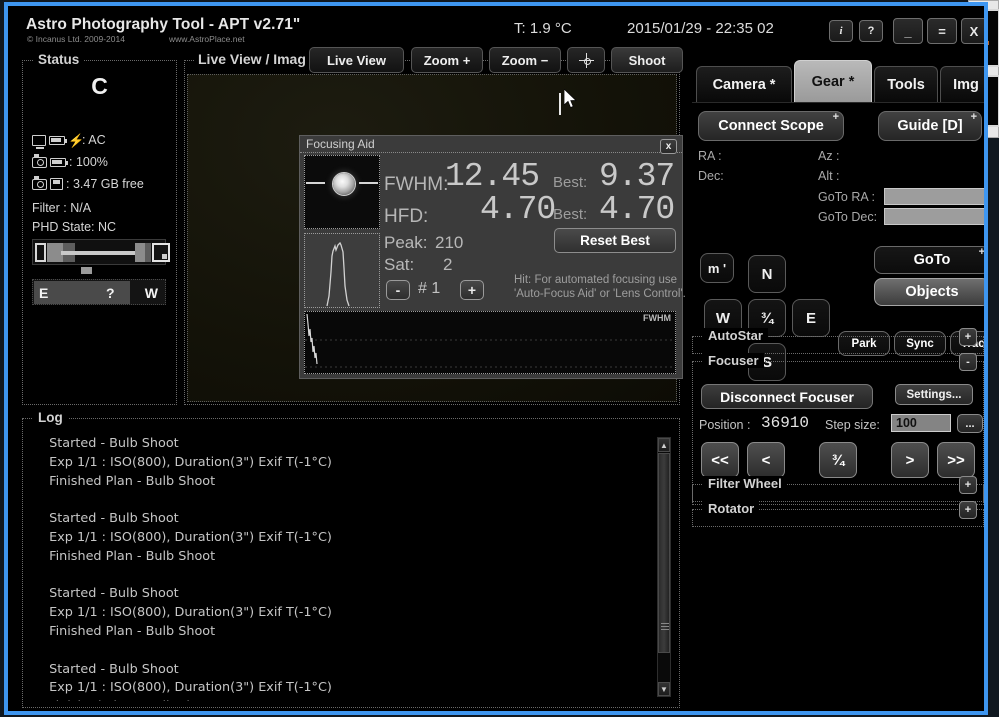 The height and width of the screenshot is (717, 999). Describe the element at coordinates (717, 268) in the screenshot. I see `slew-rate-button: m '` at that location.